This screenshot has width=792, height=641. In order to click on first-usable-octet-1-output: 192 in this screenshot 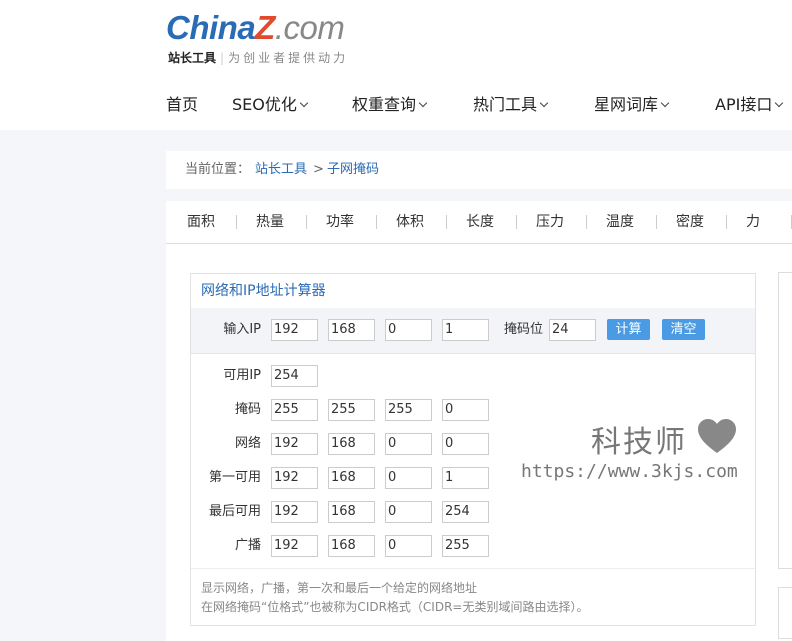, I will do `click(294, 478)`.